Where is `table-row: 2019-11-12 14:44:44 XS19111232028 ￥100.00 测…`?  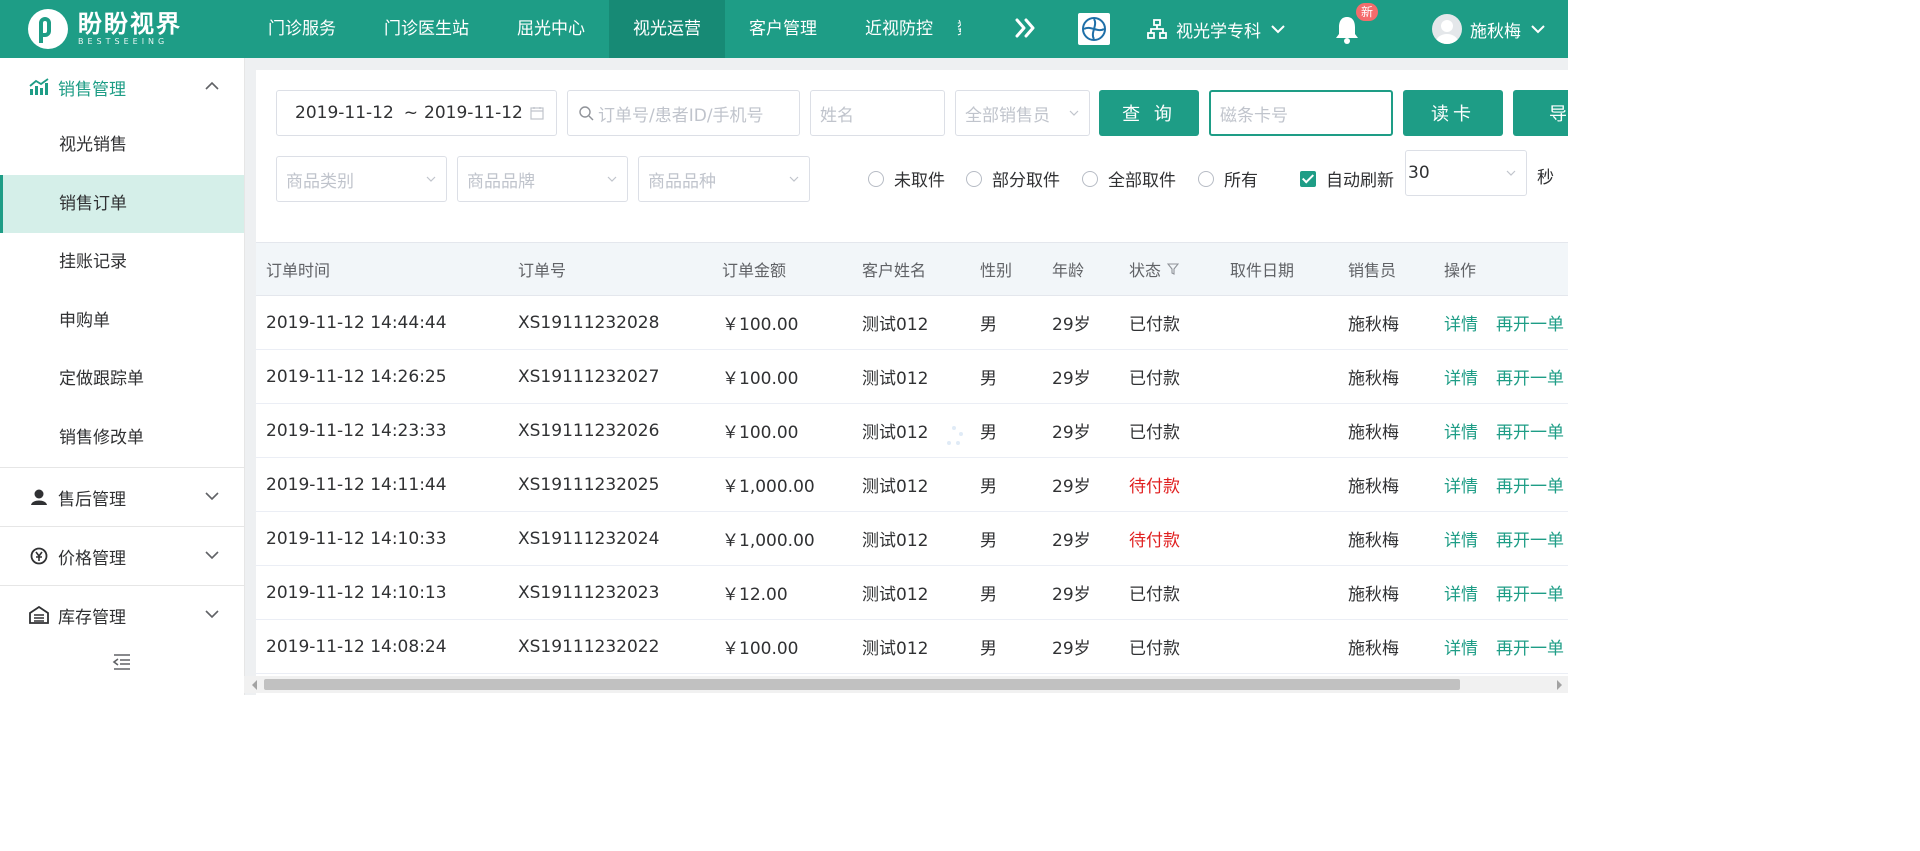
table-row: 2019-11-12 14:44:44 XS19111232028 ￥100.00 测… is located at coordinates (912, 323).